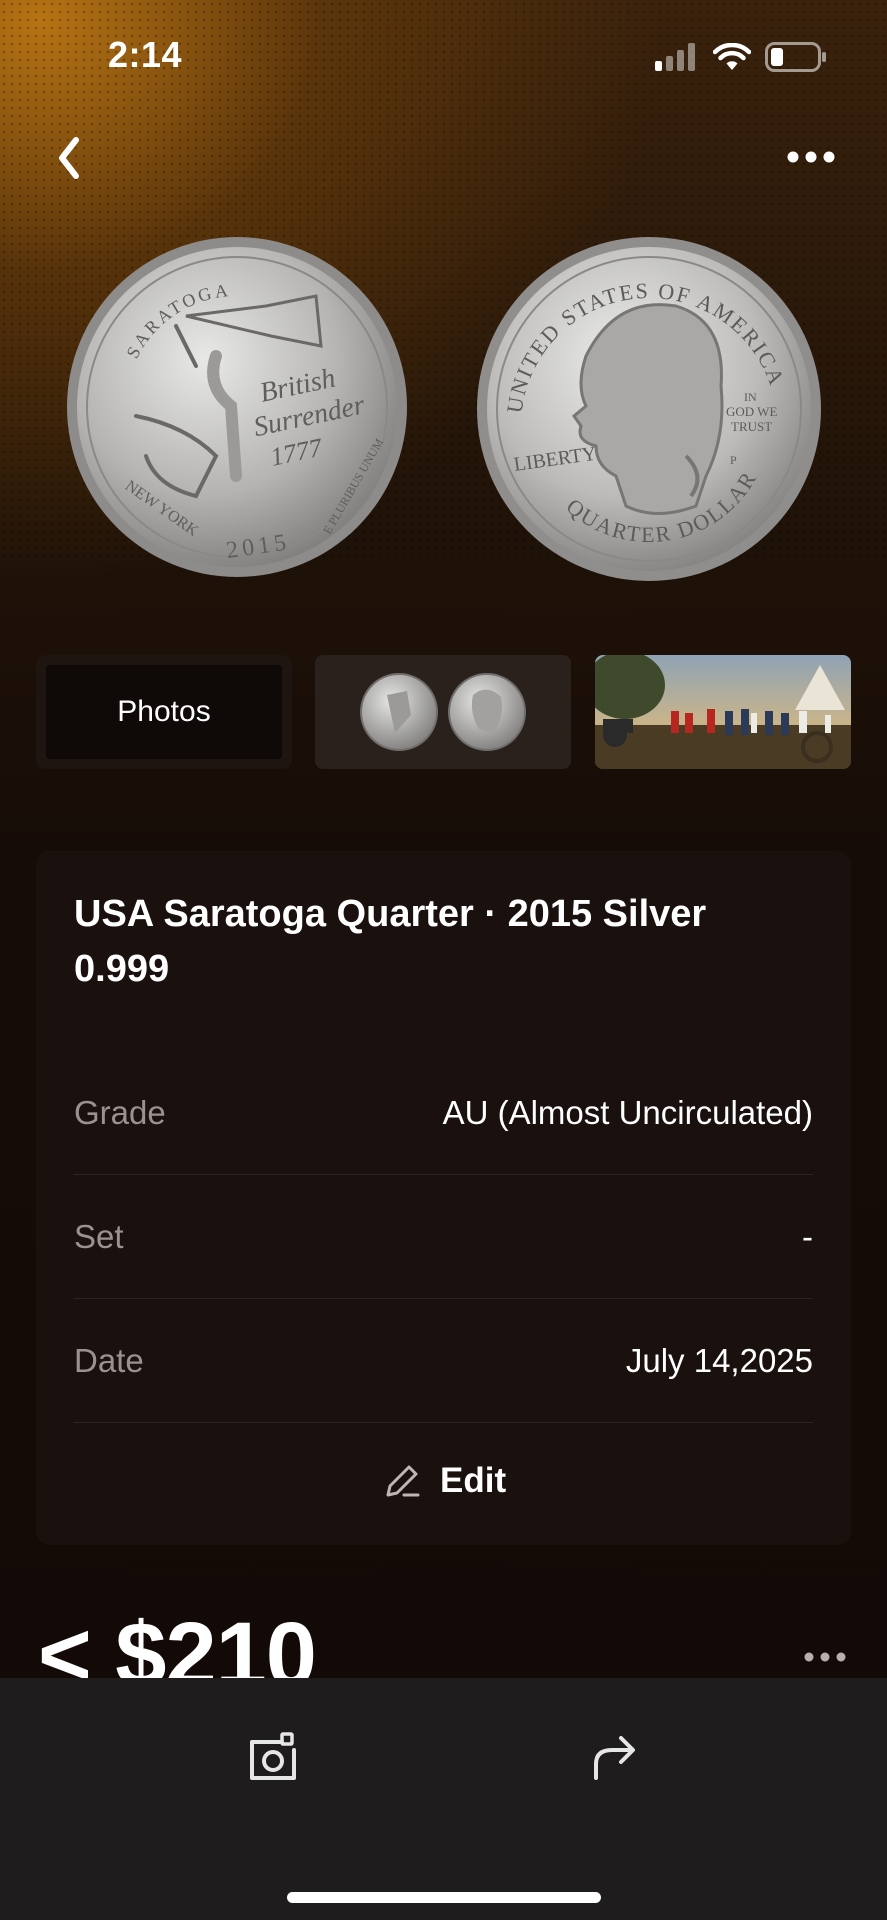  I want to click on photos-thumbnail-inner: Photos, so click(164, 712).